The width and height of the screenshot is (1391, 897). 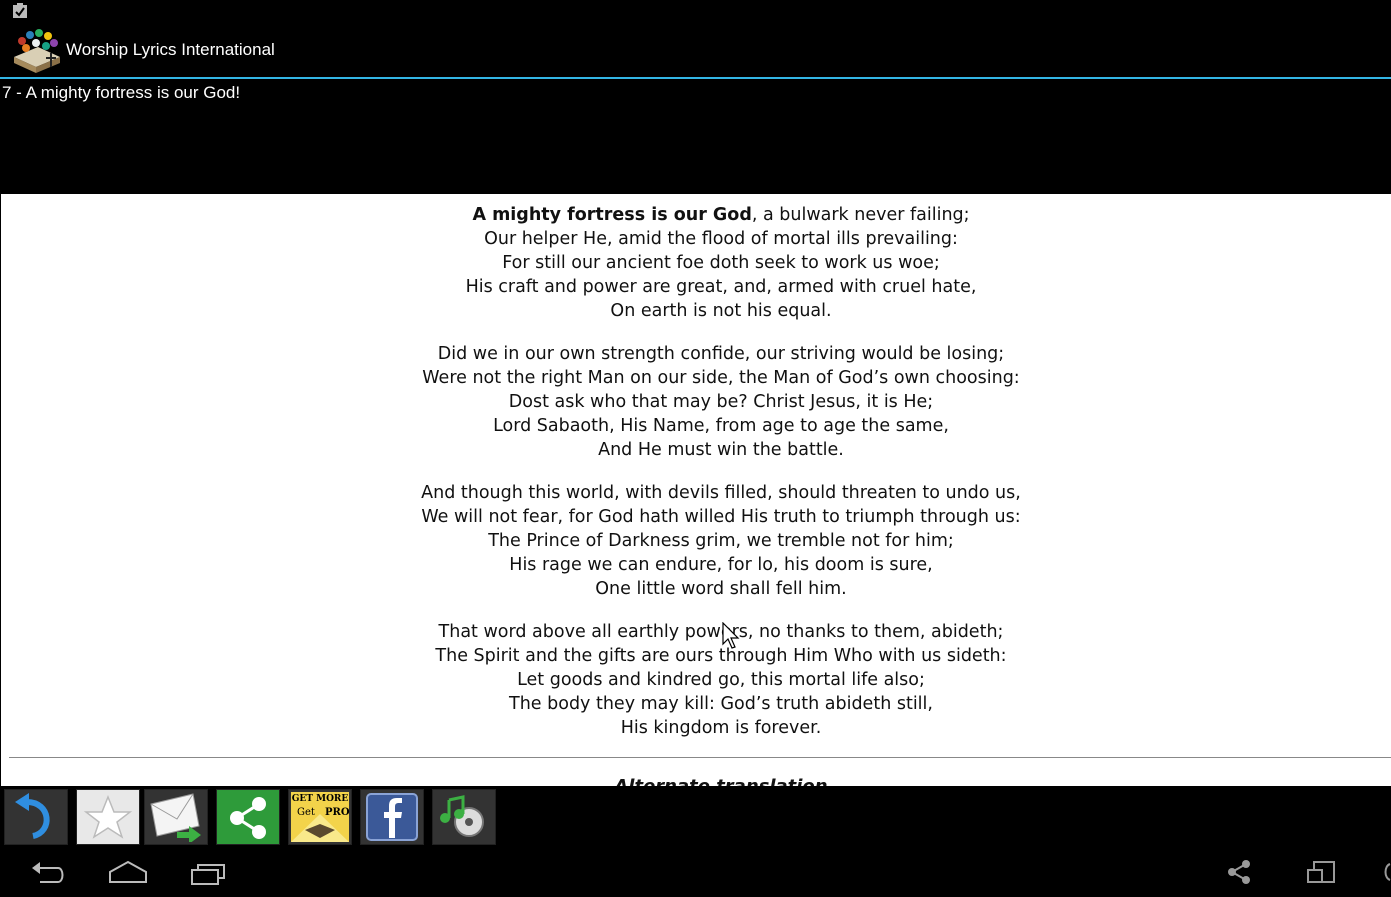 I want to click on song-header: 7 - A mighty fortress is our God!, so click(x=696, y=136).